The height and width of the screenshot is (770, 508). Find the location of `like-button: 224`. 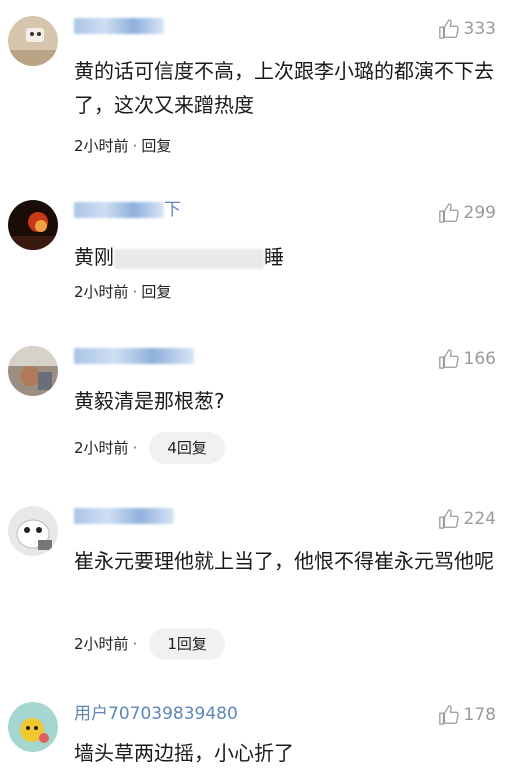

like-button: 224 is located at coordinates (467, 519).